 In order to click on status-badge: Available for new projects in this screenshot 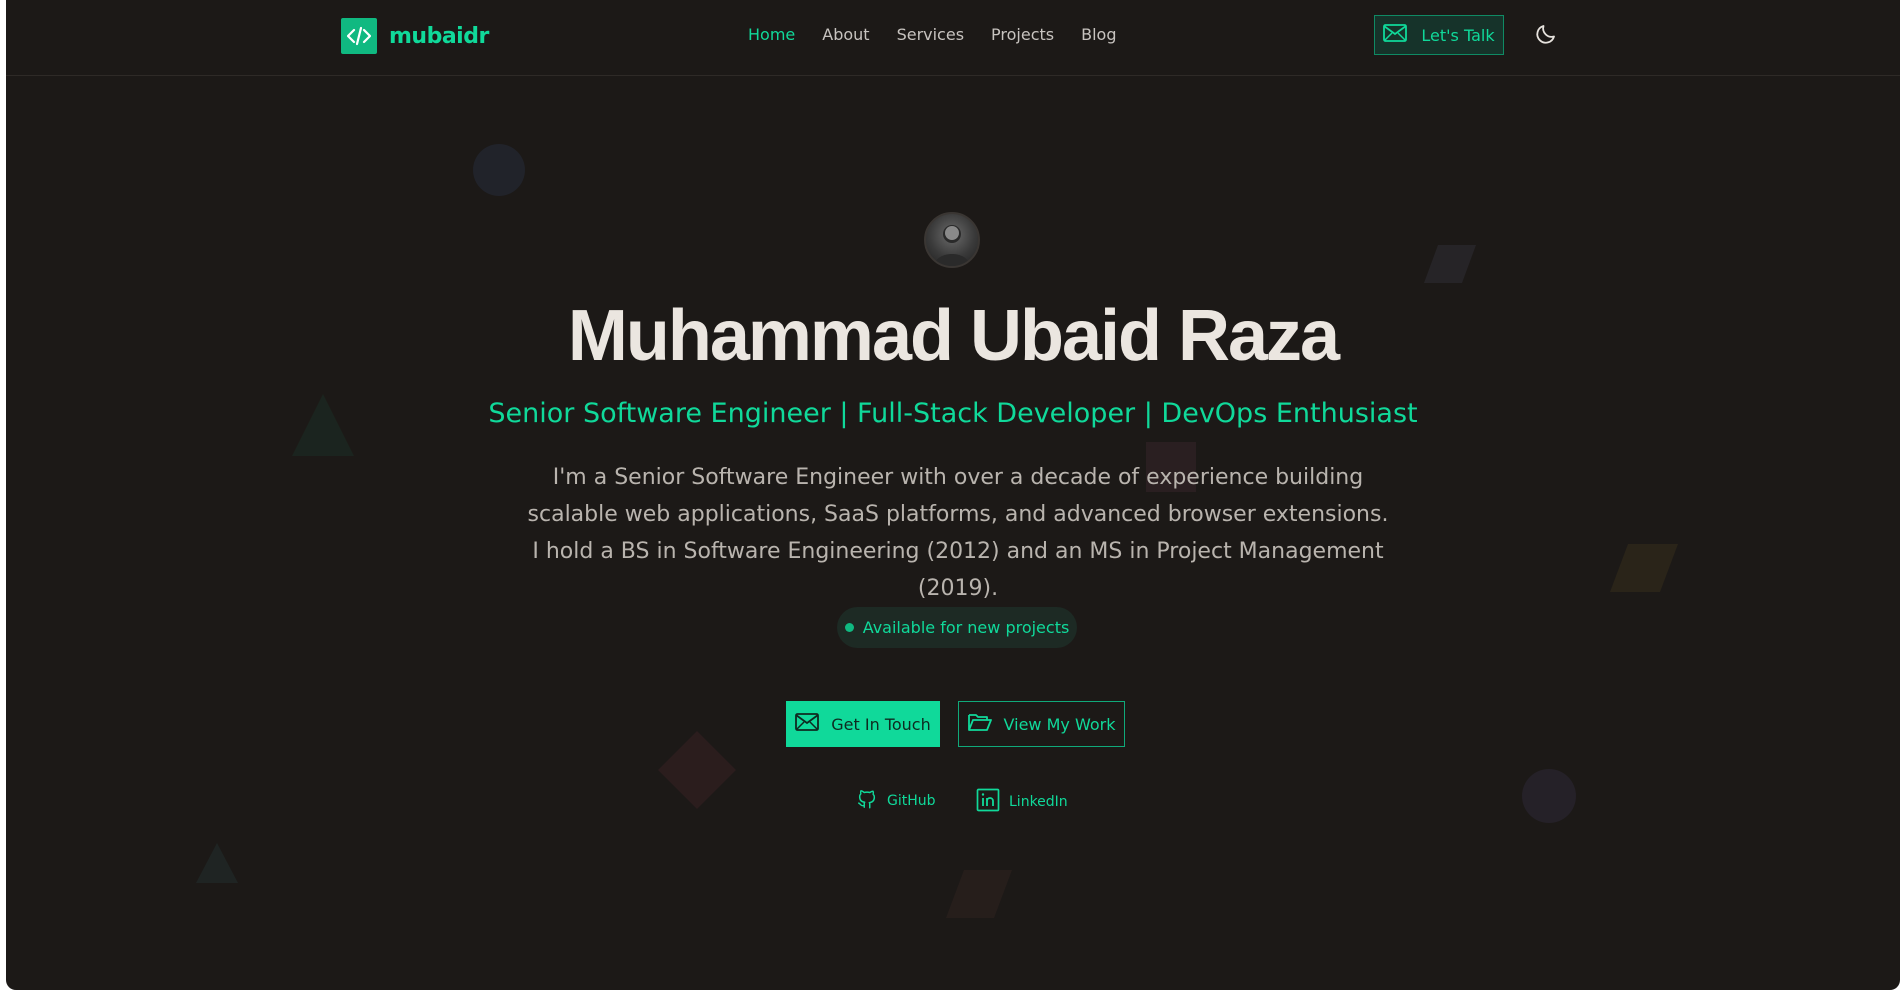, I will do `click(957, 627)`.